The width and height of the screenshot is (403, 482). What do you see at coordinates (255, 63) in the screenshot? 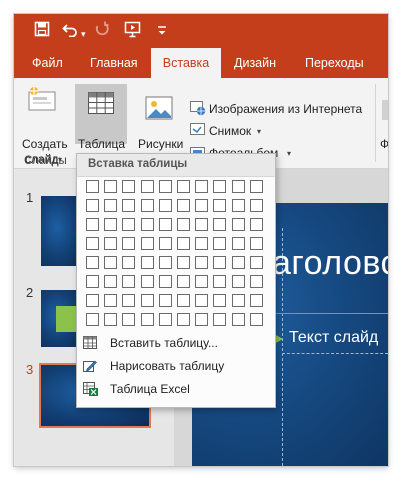
I see `tab-design: Дизайн` at bounding box center [255, 63].